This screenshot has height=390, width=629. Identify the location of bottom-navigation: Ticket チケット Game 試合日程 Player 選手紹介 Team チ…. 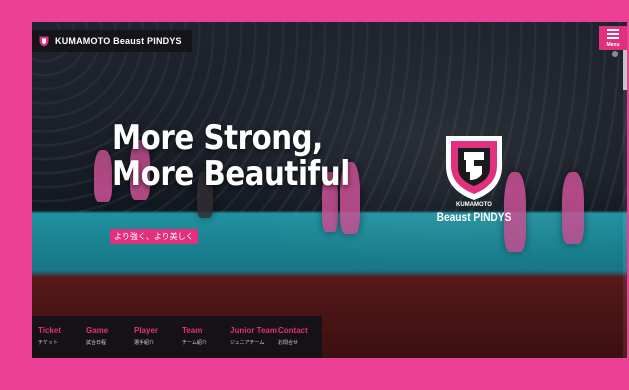
(177, 337).